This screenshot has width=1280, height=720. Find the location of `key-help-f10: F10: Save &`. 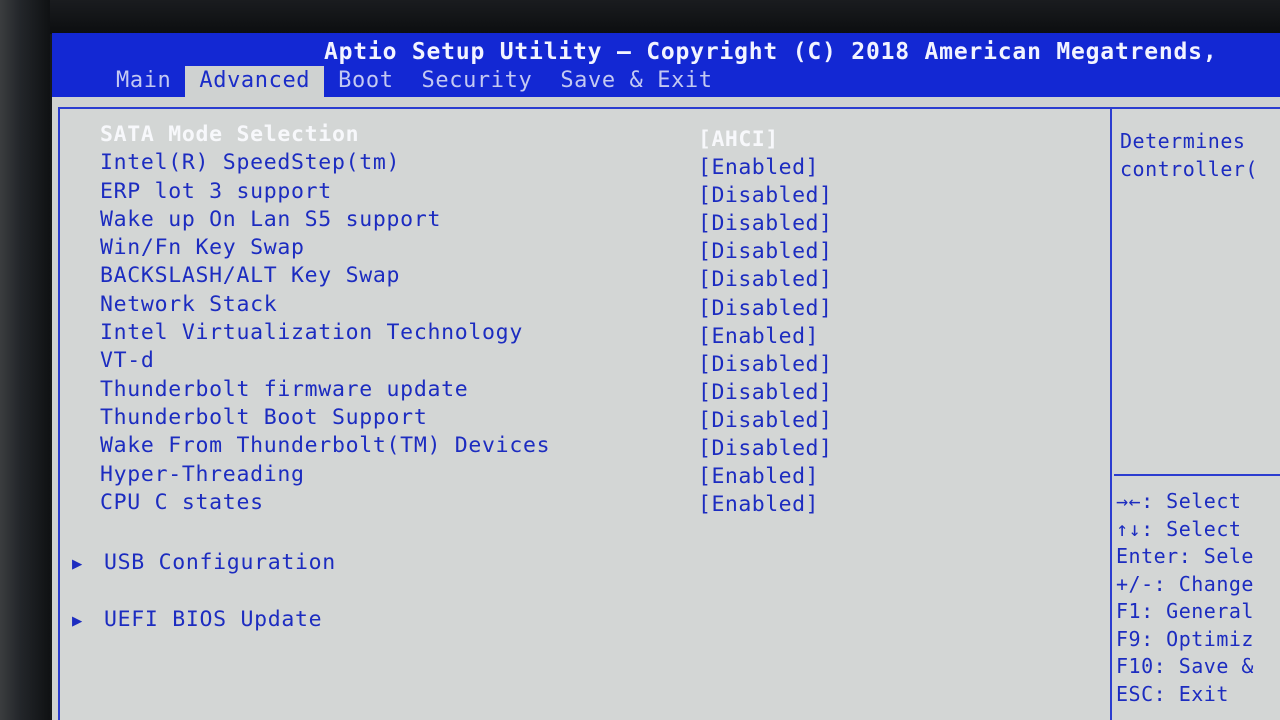

key-help-f10: F10: Save & is located at coordinates (1185, 666).